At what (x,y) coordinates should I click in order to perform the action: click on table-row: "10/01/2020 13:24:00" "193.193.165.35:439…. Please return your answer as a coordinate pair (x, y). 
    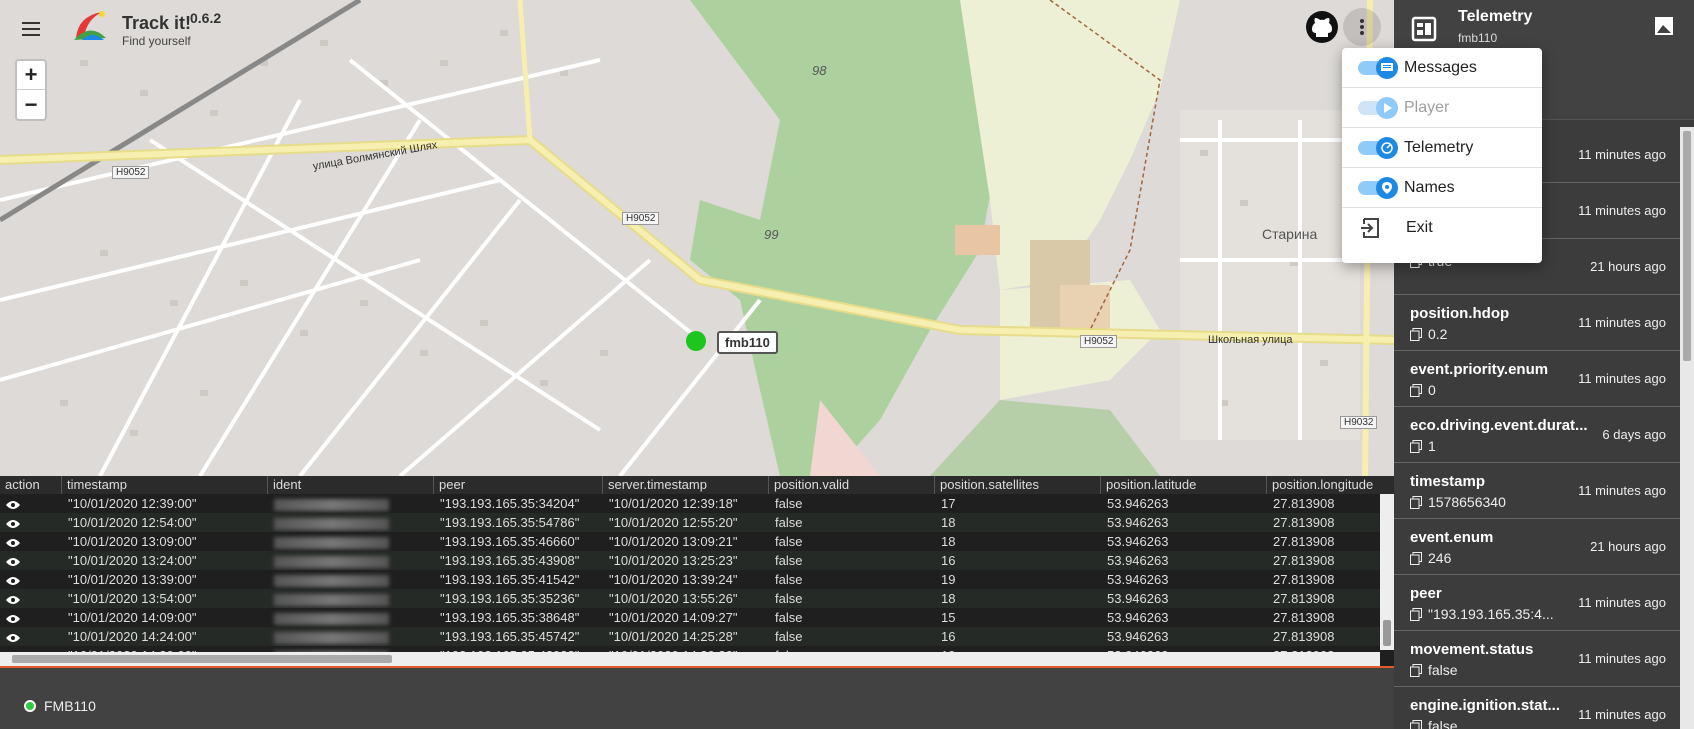
    Looking at the image, I should click on (697, 560).